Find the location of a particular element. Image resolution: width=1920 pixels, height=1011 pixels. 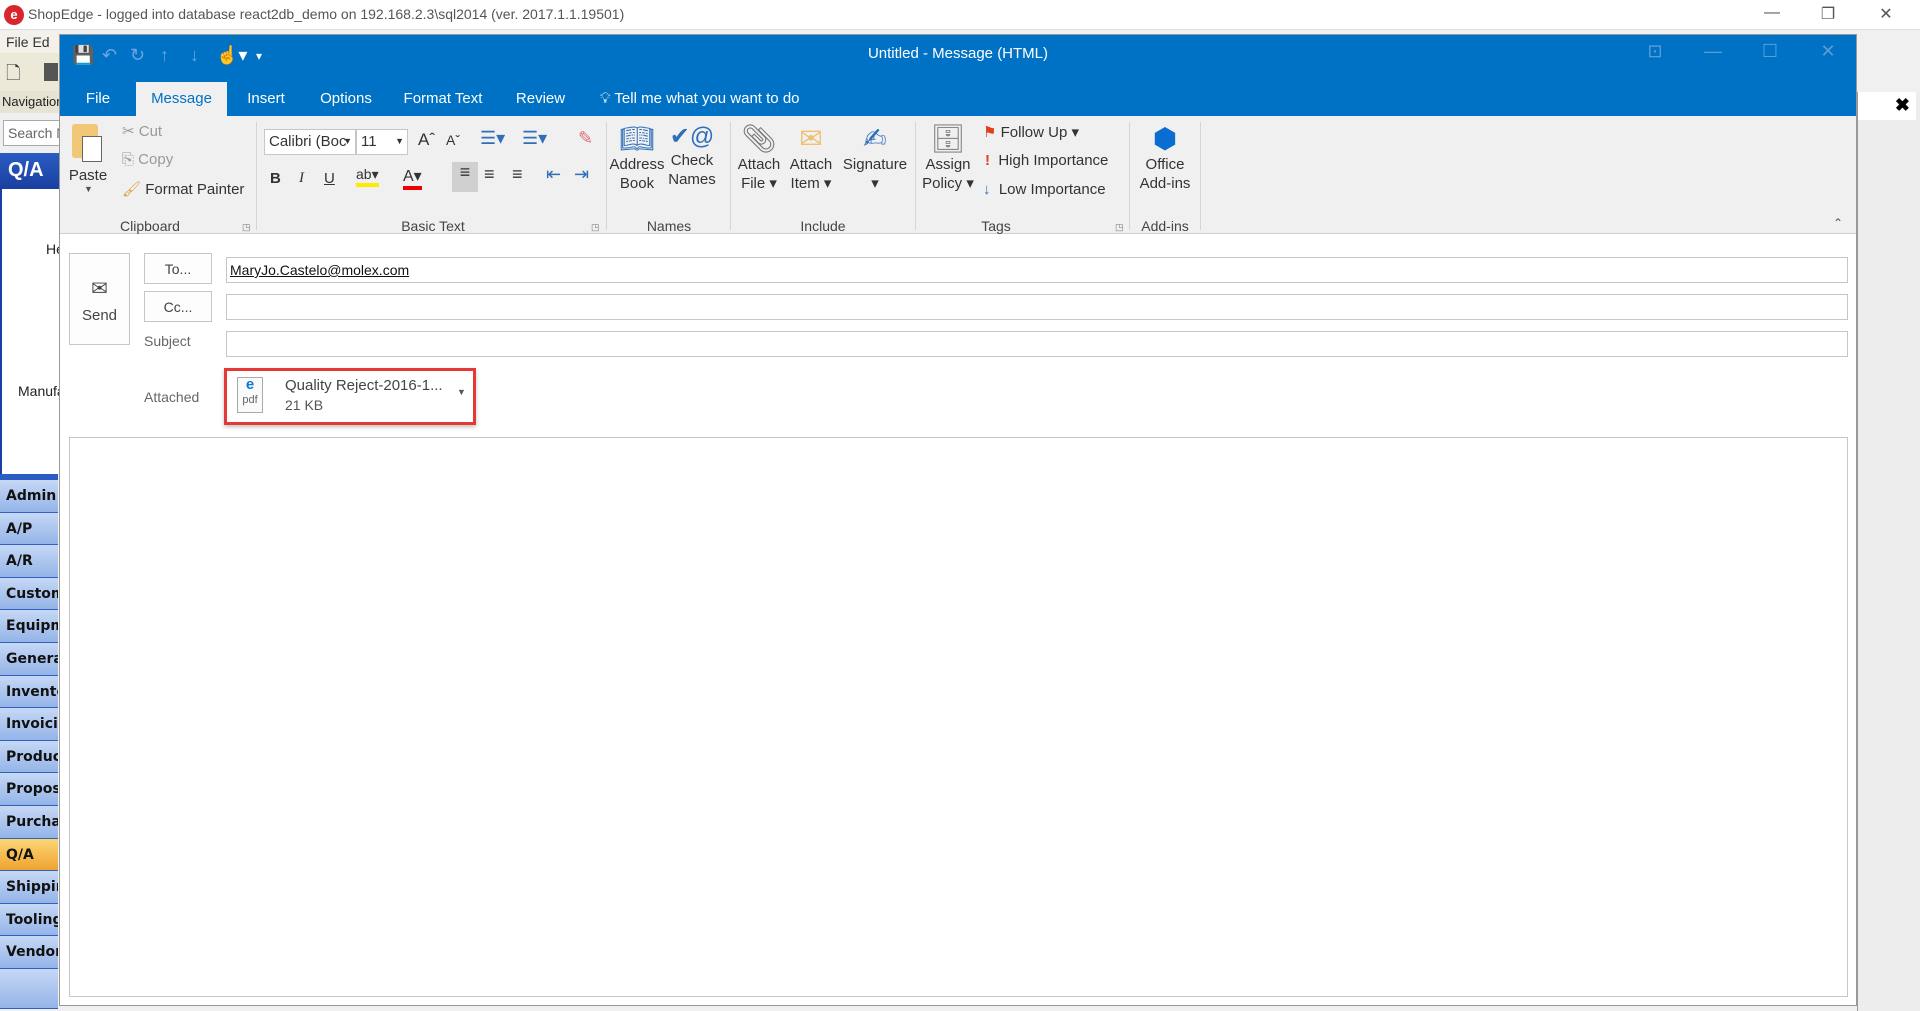

nav-item-qa: Q/A is located at coordinates (29, 855).